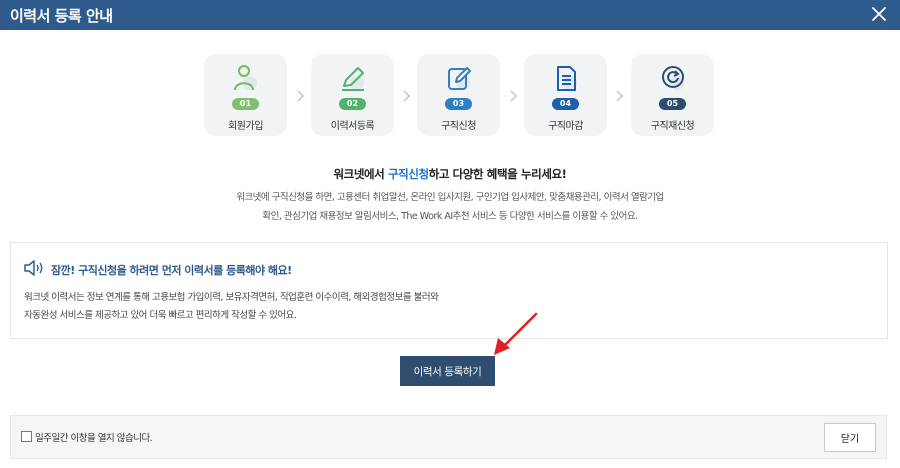 This screenshot has height=468, width=900. I want to click on step-number: 04, so click(565, 104).